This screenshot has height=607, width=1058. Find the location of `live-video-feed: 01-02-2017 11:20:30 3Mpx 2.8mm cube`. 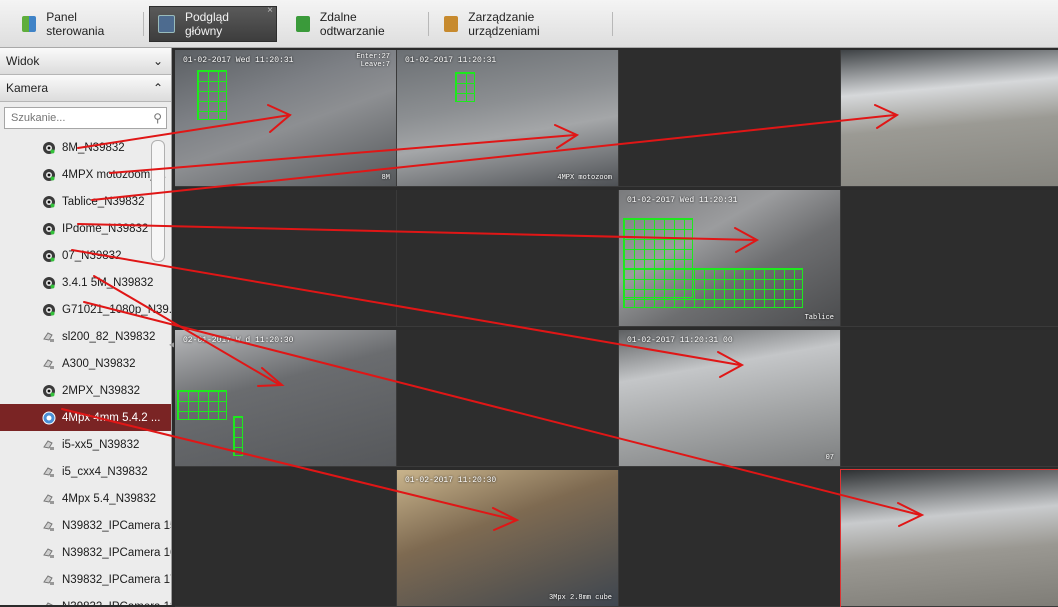

live-video-feed: 01-02-2017 11:20:30 3Mpx 2.8mm cube is located at coordinates (507, 538).